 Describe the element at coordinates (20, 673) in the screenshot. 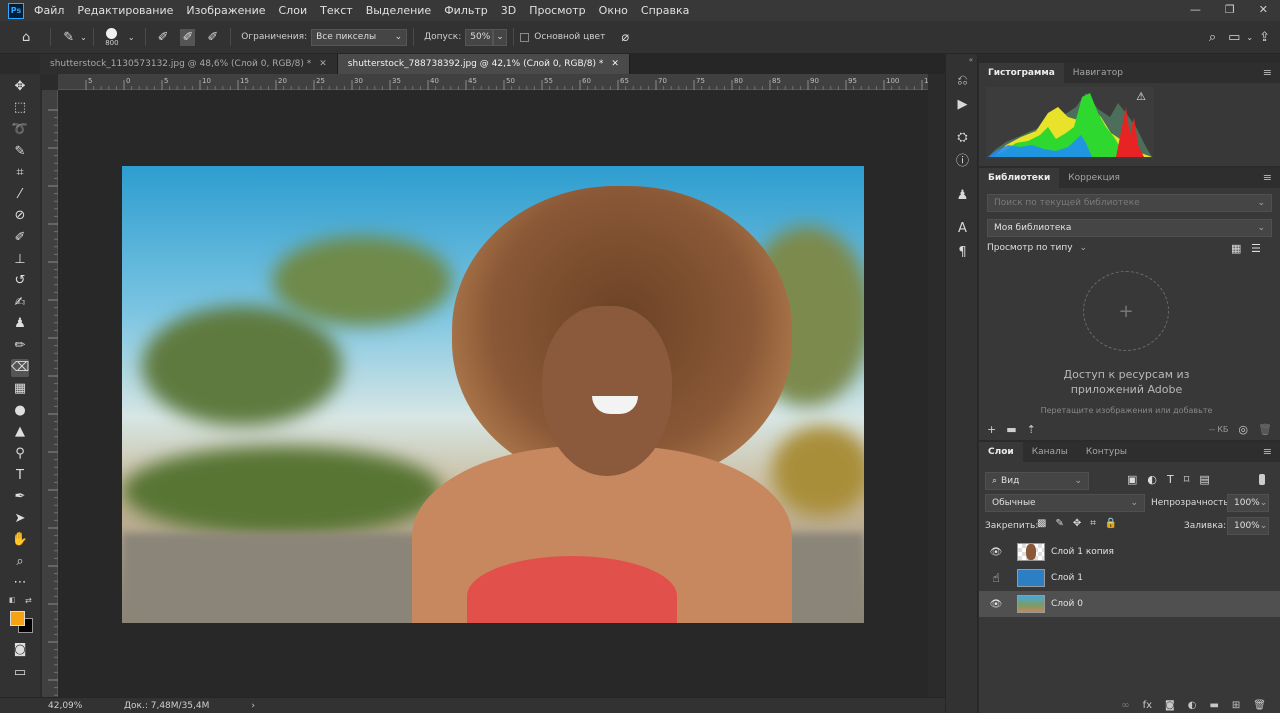

I see `screen-mode-icon: ▭` at that location.